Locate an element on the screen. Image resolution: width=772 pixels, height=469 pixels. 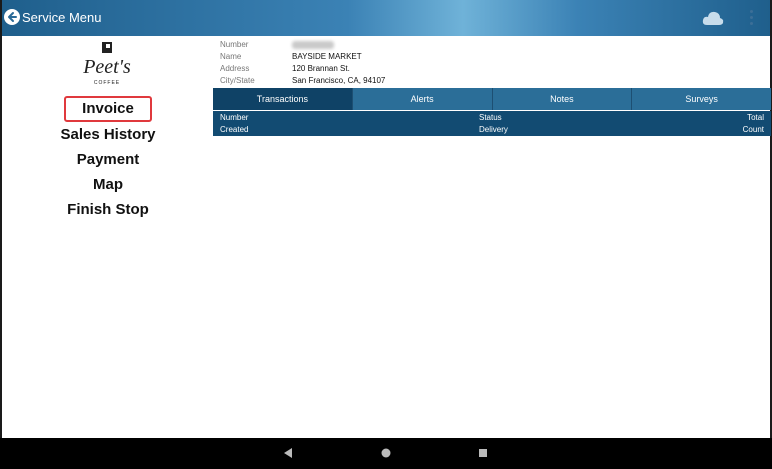
number-label: Number is located at coordinates (234, 44).